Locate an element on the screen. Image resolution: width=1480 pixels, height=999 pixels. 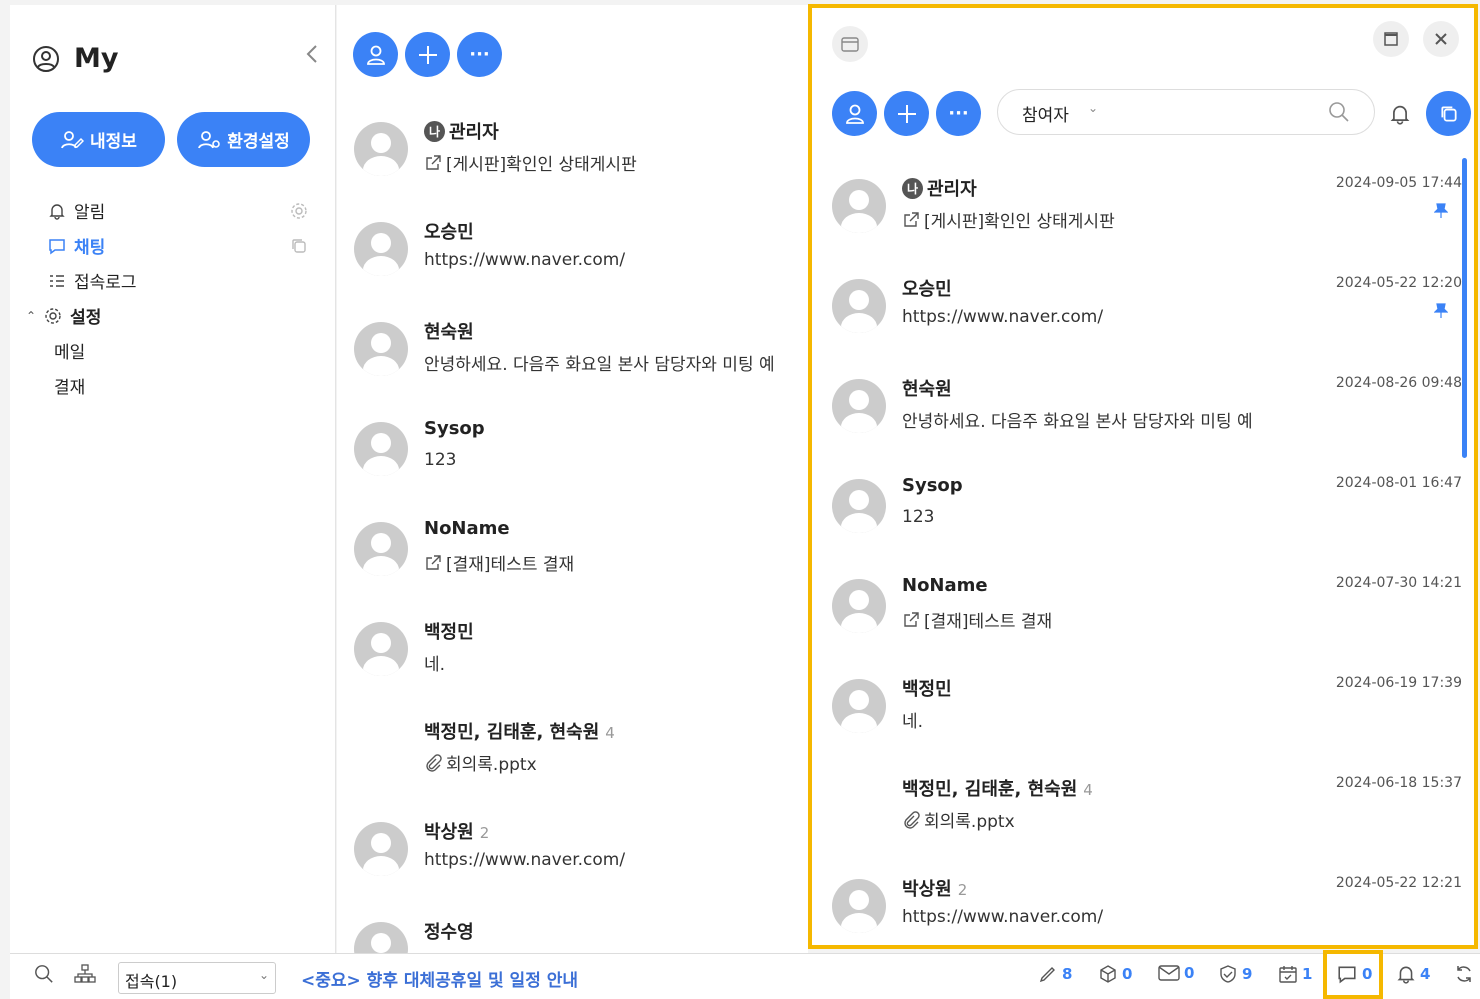
chat-list-item: NoName [결재]테스트 결재 is located at coordinates (581, 558).